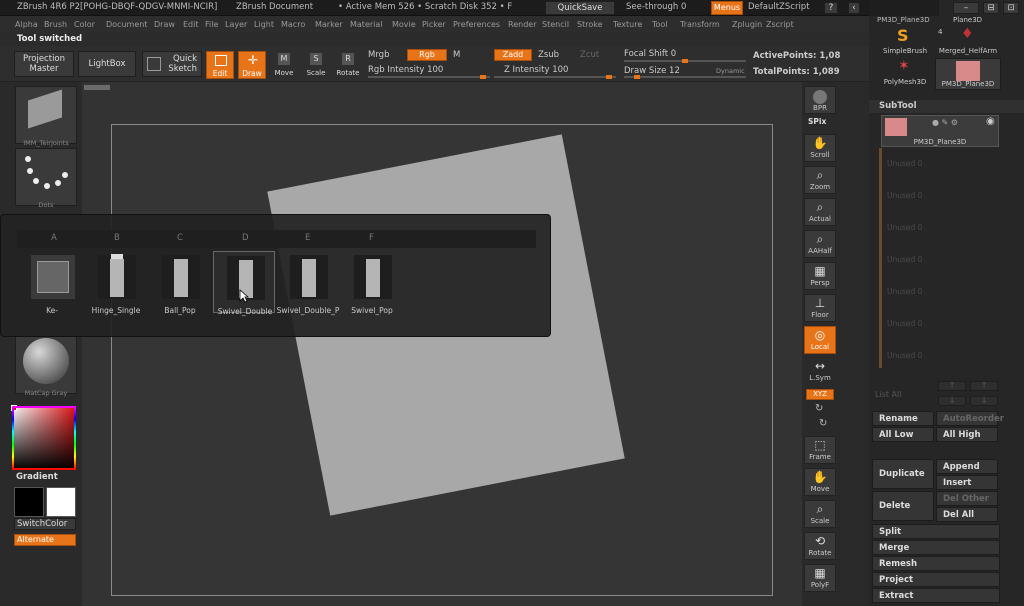 The image size is (1024, 606). I want to click on material-selector: MatCap Gray, so click(46, 365).